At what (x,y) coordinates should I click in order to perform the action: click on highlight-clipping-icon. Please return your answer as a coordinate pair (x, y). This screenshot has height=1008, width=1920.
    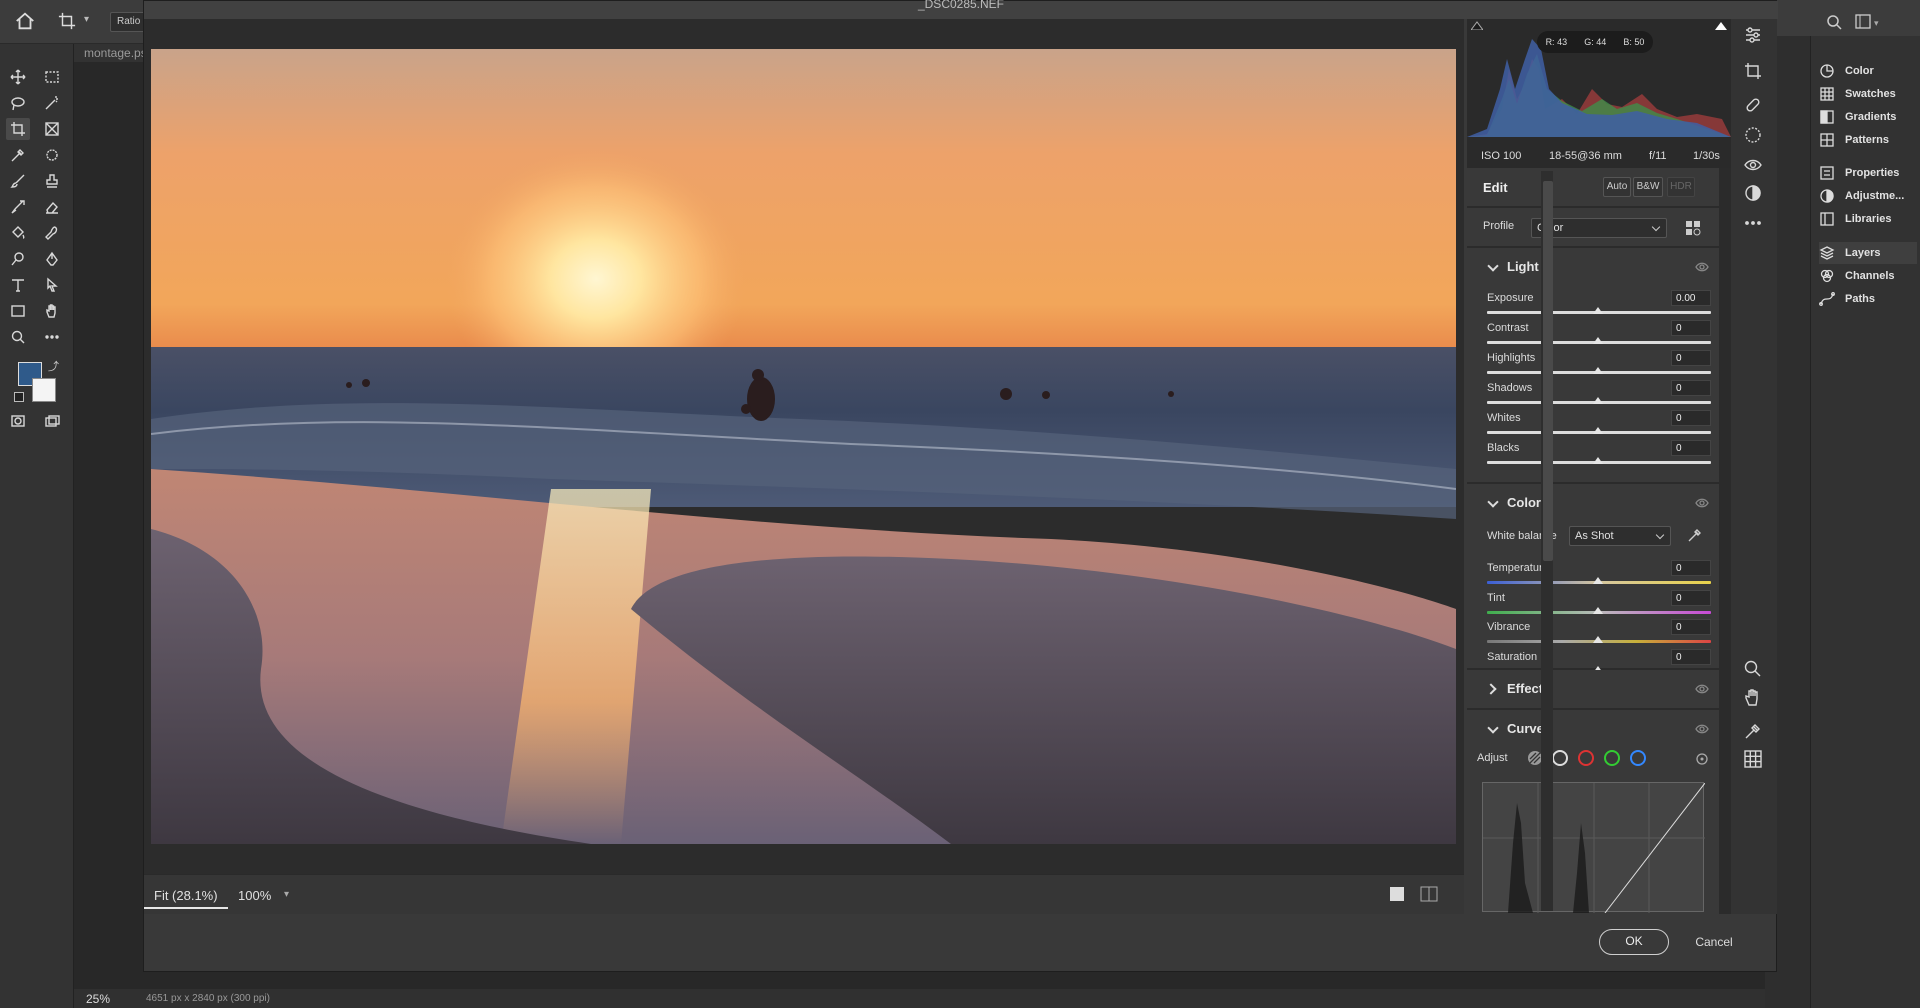
    Looking at the image, I should click on (1721, 24).